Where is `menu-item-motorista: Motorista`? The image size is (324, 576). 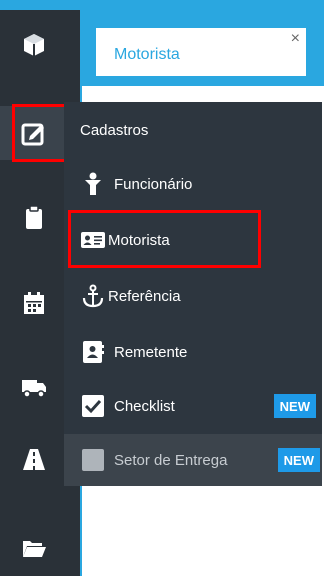
menu-item-motorista: Motorista is located at coordinates (193, 240).